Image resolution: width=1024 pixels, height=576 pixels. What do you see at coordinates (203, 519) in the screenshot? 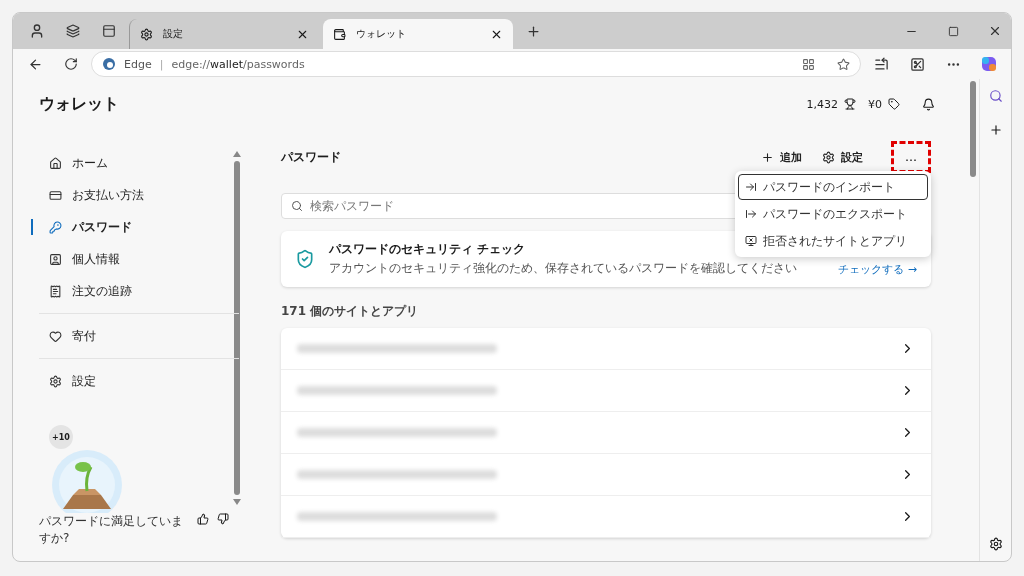
I see `thumbs-up-icon` at bounding box center [203, 519].